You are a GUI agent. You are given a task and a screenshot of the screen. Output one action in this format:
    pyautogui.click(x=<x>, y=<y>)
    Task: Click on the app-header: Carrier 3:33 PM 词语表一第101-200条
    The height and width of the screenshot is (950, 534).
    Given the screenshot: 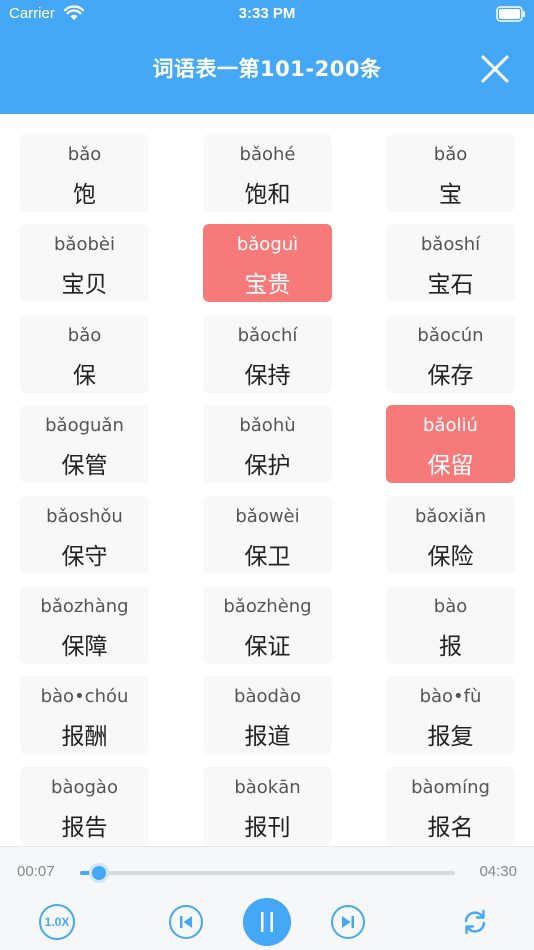 What is the action you would take?
    pyautogui.click(x=267, y=57)
    